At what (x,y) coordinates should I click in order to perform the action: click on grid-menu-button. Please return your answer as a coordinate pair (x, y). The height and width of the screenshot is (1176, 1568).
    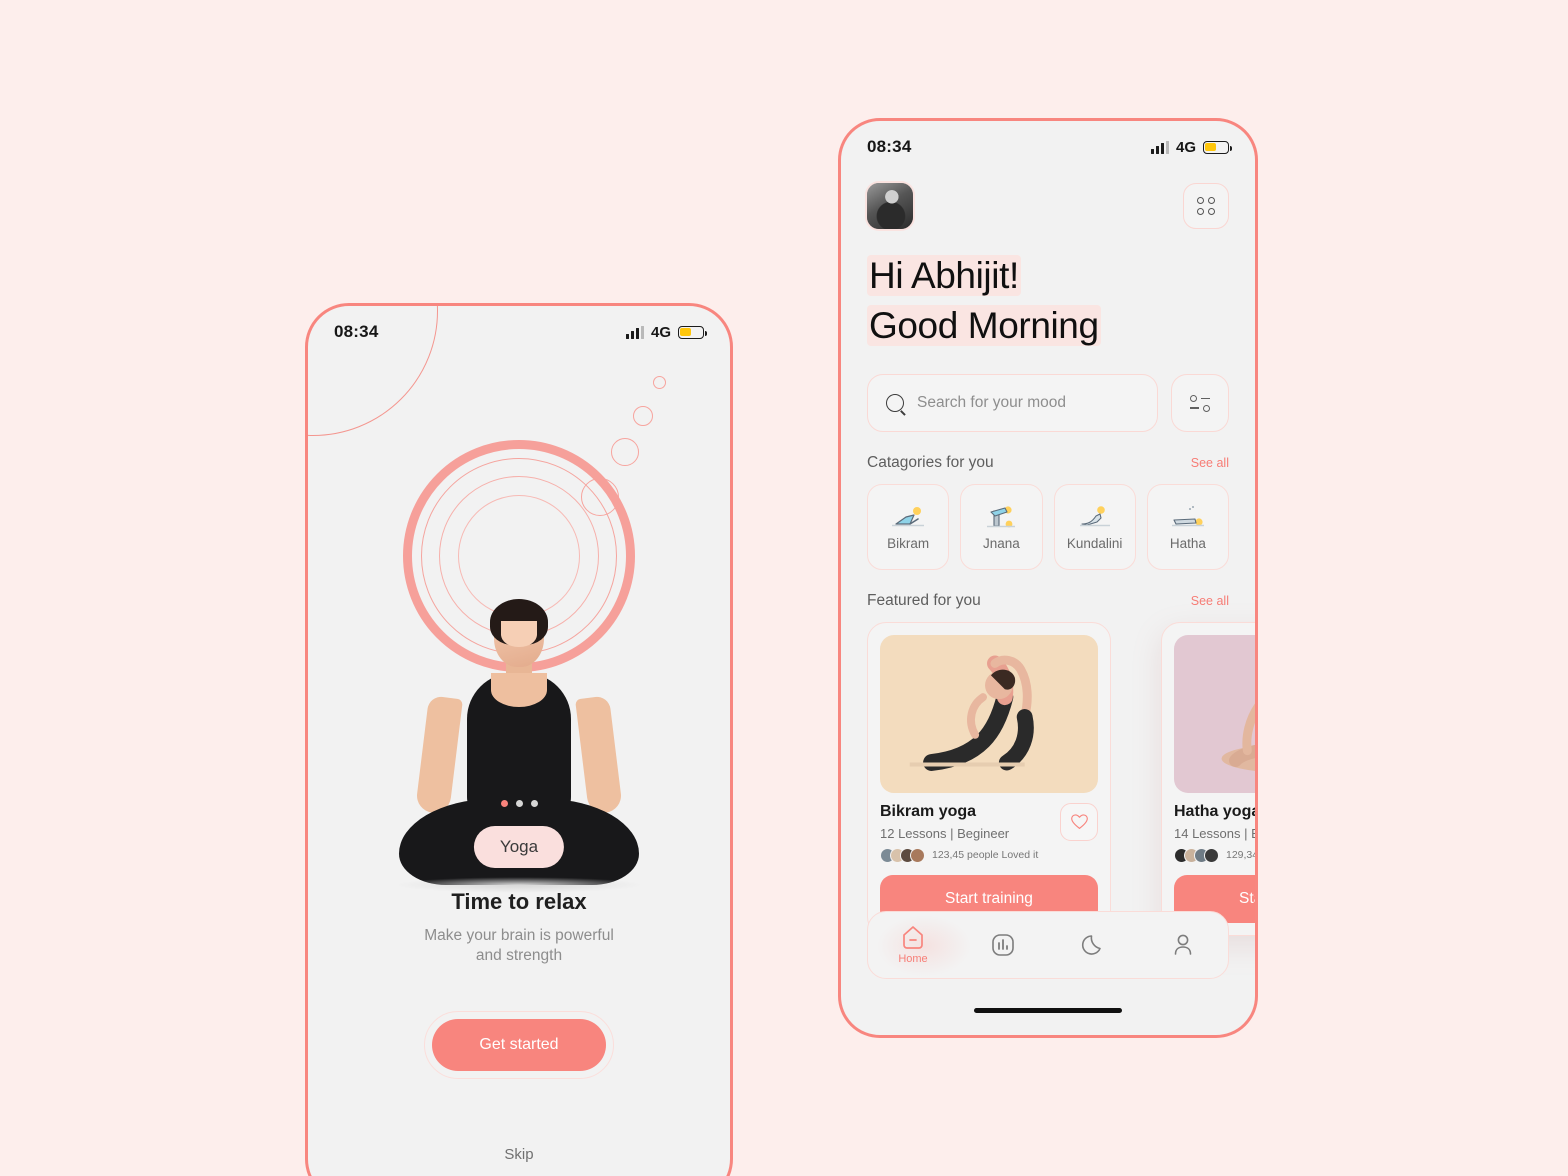
    Looking at the image, I should click on (1206, 206).